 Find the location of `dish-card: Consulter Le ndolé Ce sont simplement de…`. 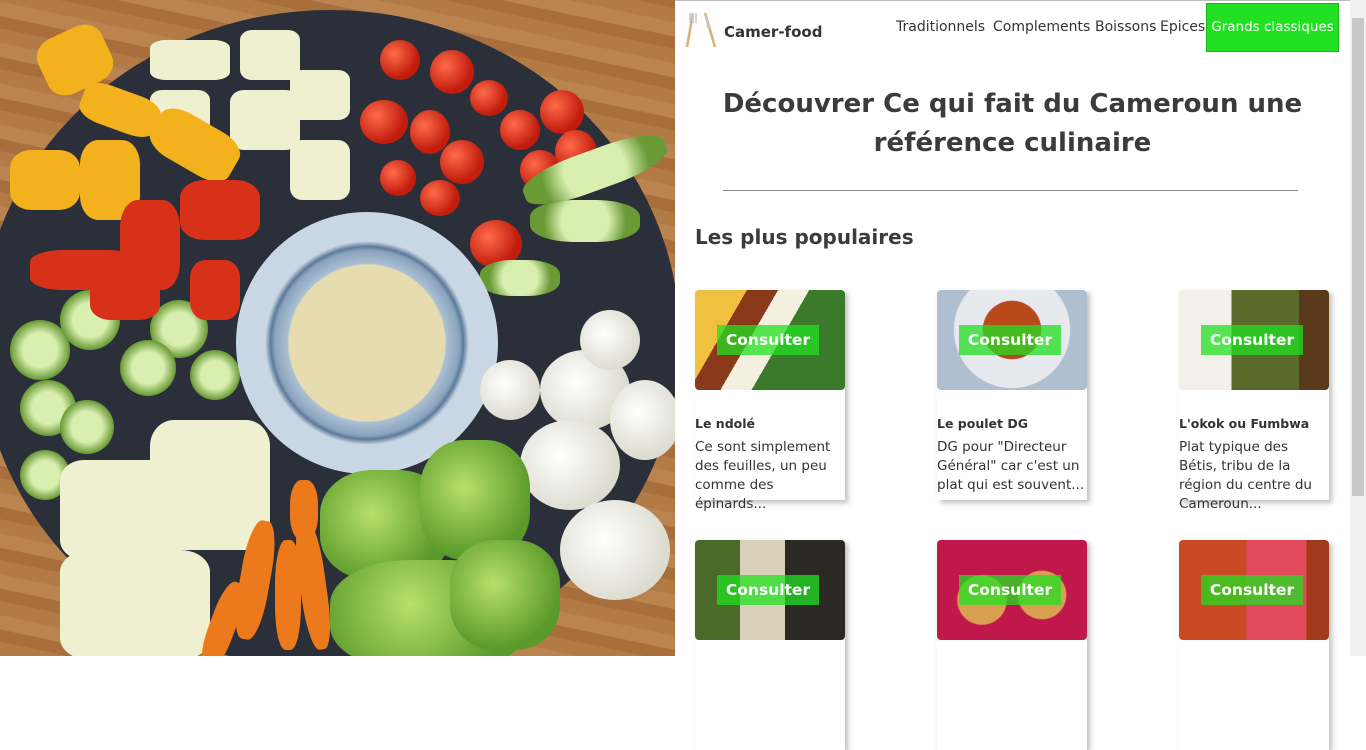

dish-card: Consulter Le ndolé Ce sont simplement de… is located at coordinates (770, 401).